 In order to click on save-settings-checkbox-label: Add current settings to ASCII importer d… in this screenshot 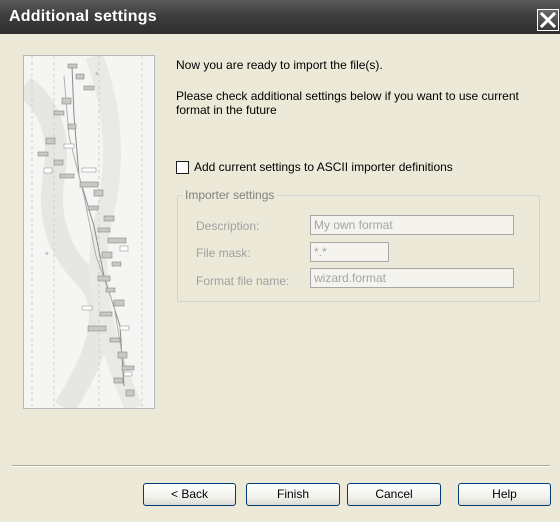, I will do `click(323, 167)`.